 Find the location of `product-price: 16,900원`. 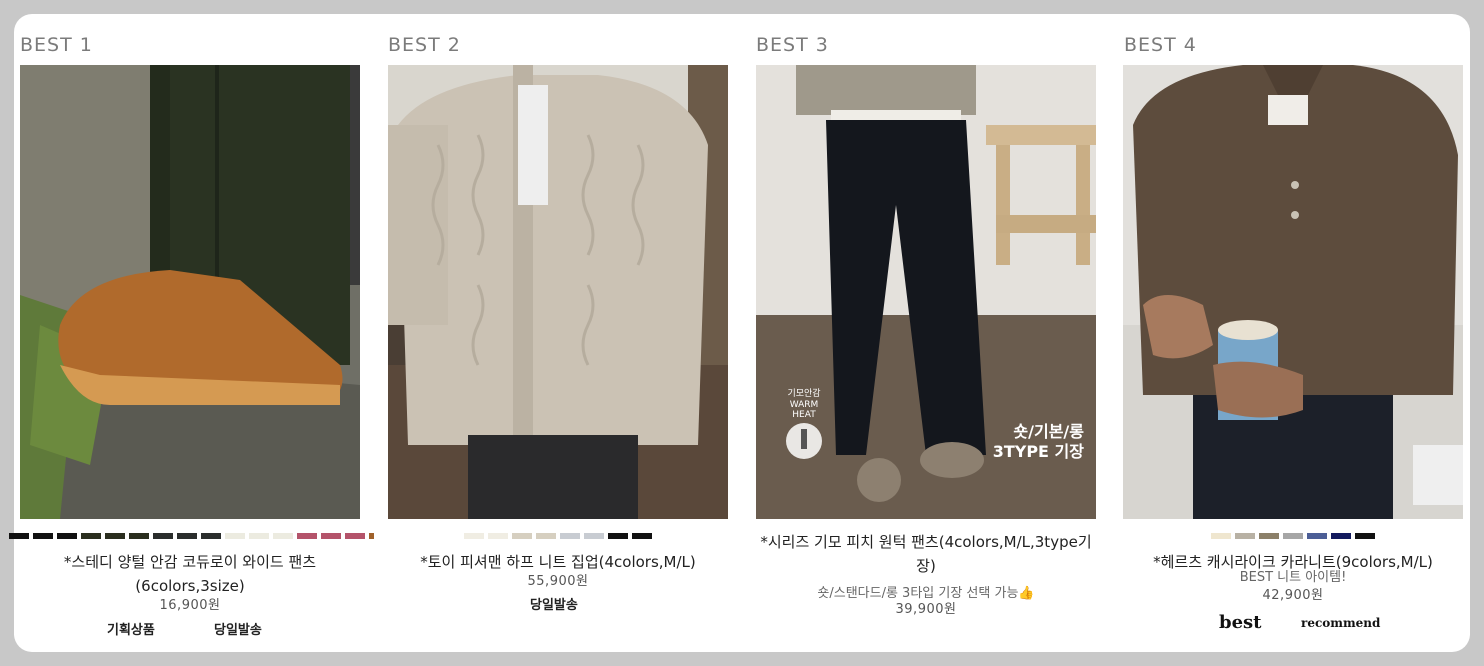

product-price: 16,900원 is located at coordinates (190, 605).